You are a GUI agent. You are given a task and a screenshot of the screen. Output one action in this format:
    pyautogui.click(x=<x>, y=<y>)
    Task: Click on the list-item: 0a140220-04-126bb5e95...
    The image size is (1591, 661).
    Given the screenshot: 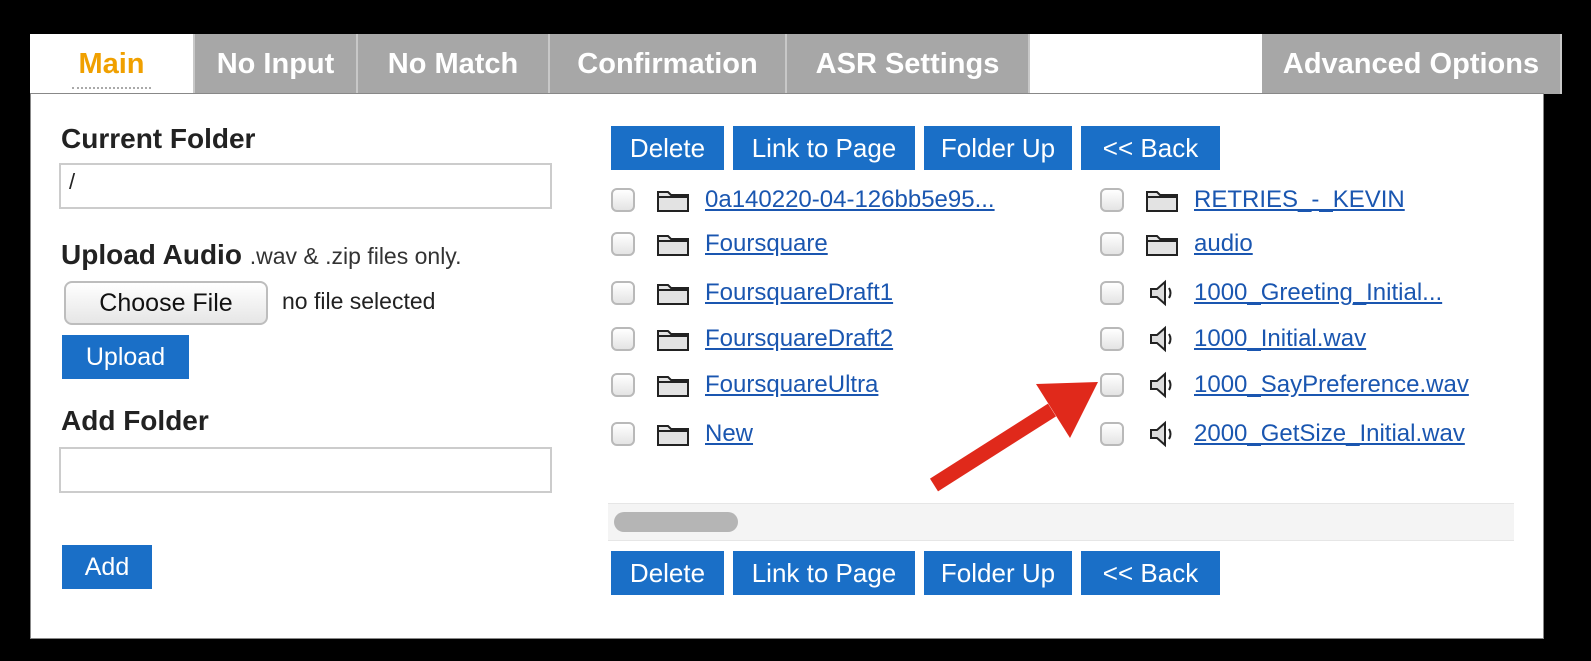 What is the action you would take?
    pyautogui.click(x=803, y=200)
    